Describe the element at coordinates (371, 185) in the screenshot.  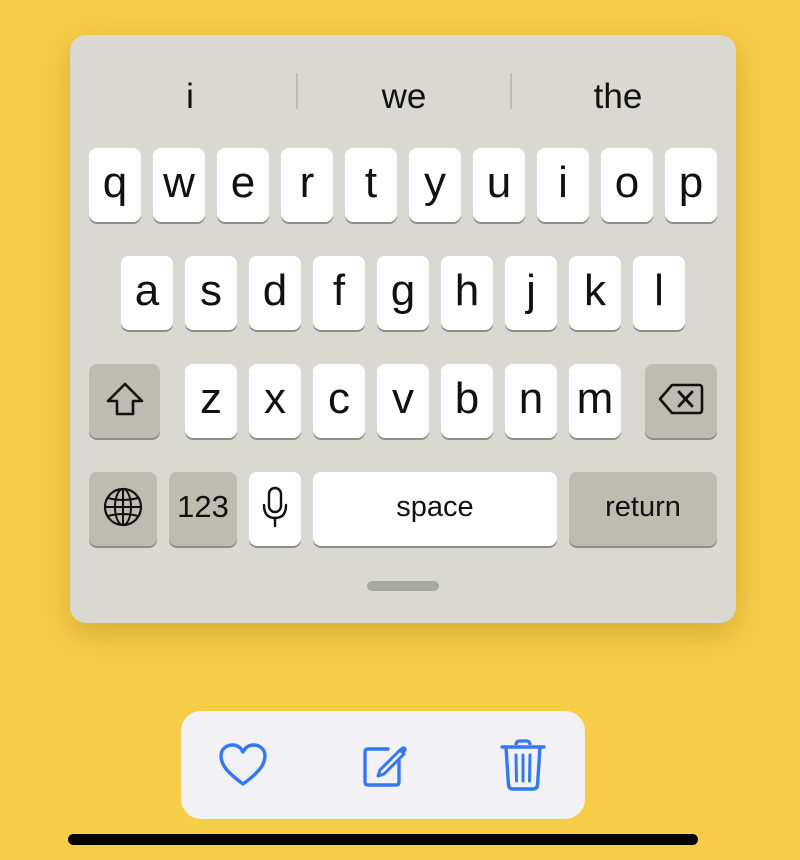
I see `key-t: t` at that location.